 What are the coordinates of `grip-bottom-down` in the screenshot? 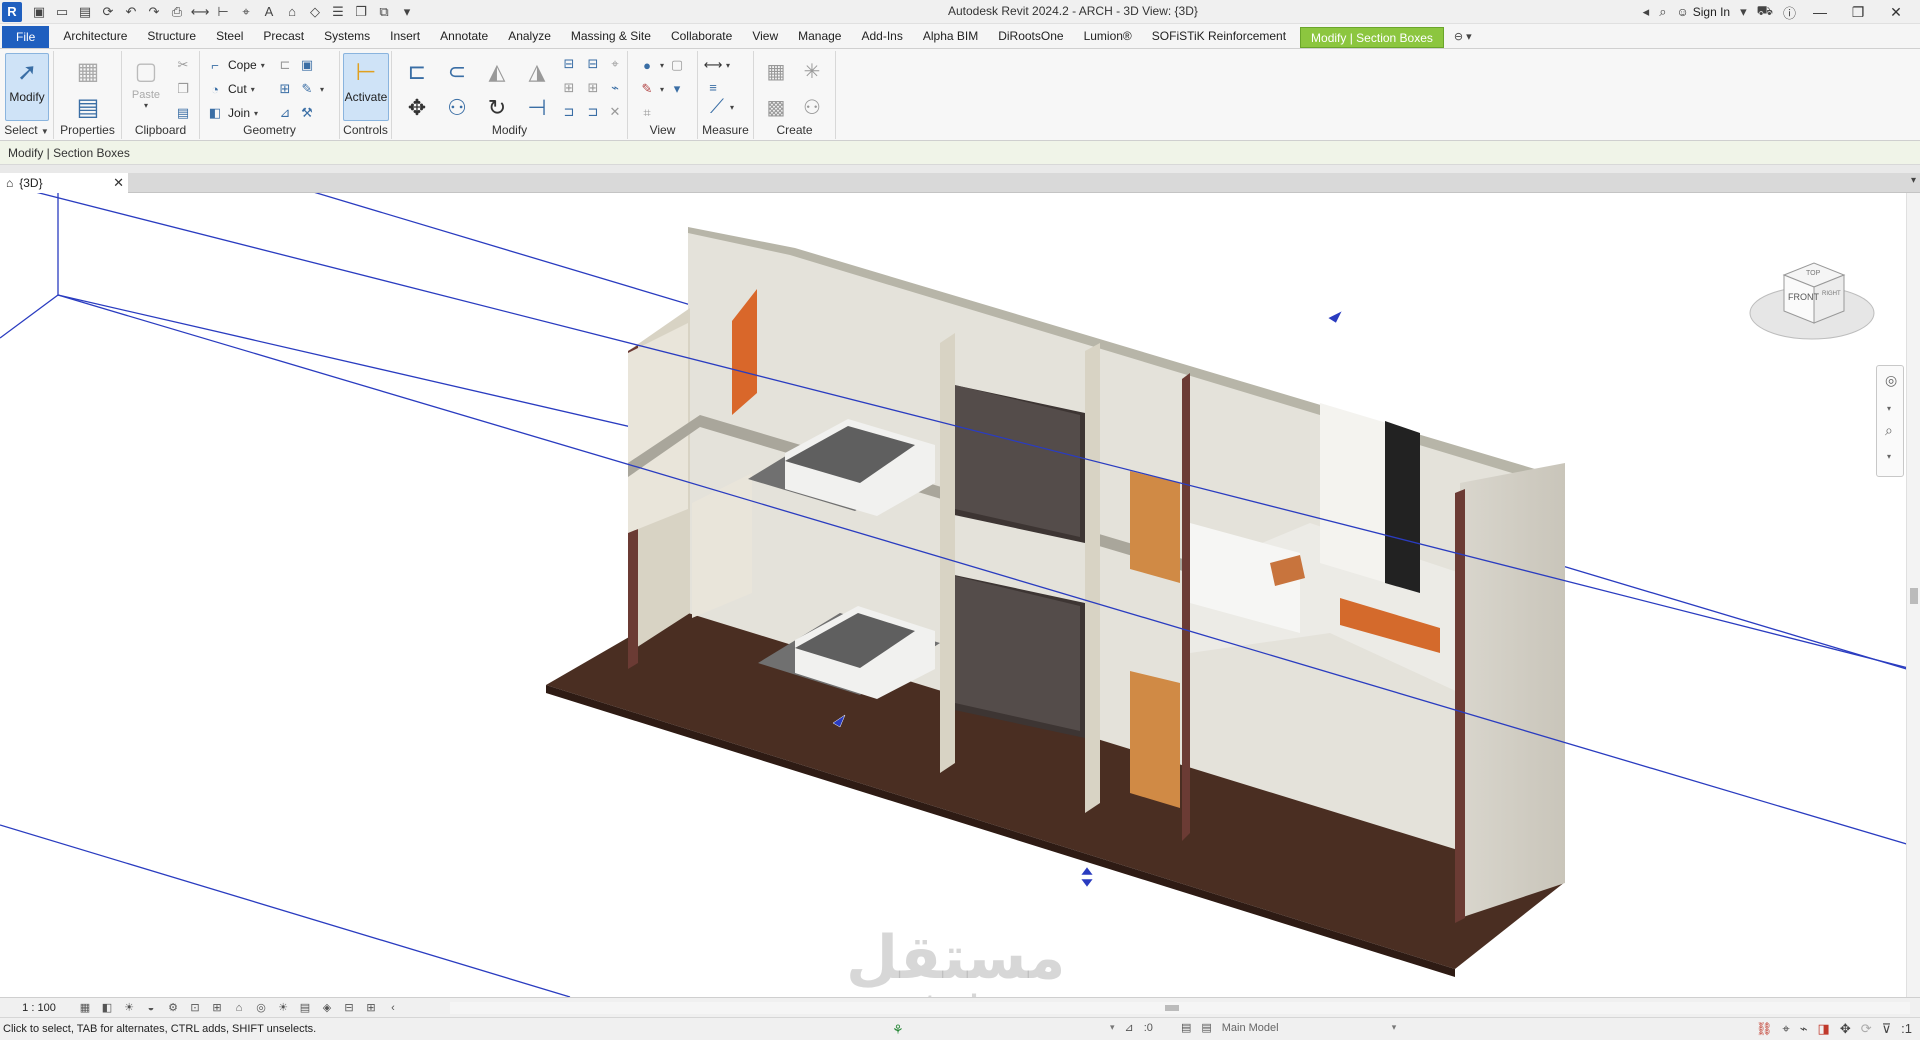 It's located at (1087, 883).